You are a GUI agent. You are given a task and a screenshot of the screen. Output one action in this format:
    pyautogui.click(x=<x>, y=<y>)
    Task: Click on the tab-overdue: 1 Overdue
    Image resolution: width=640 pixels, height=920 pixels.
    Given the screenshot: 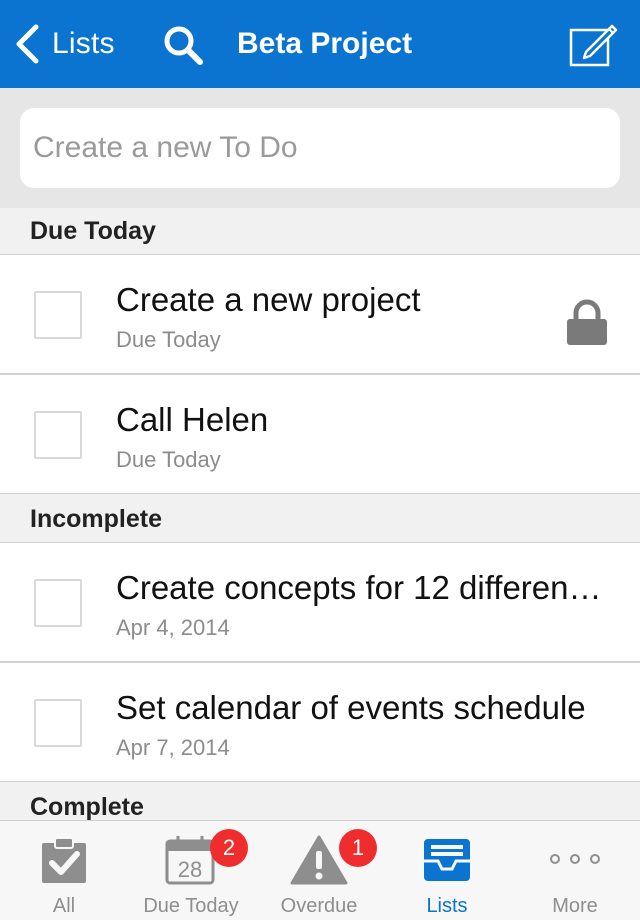 What is the action you would take?
    pyautogui.click(x=319, y=870)
    